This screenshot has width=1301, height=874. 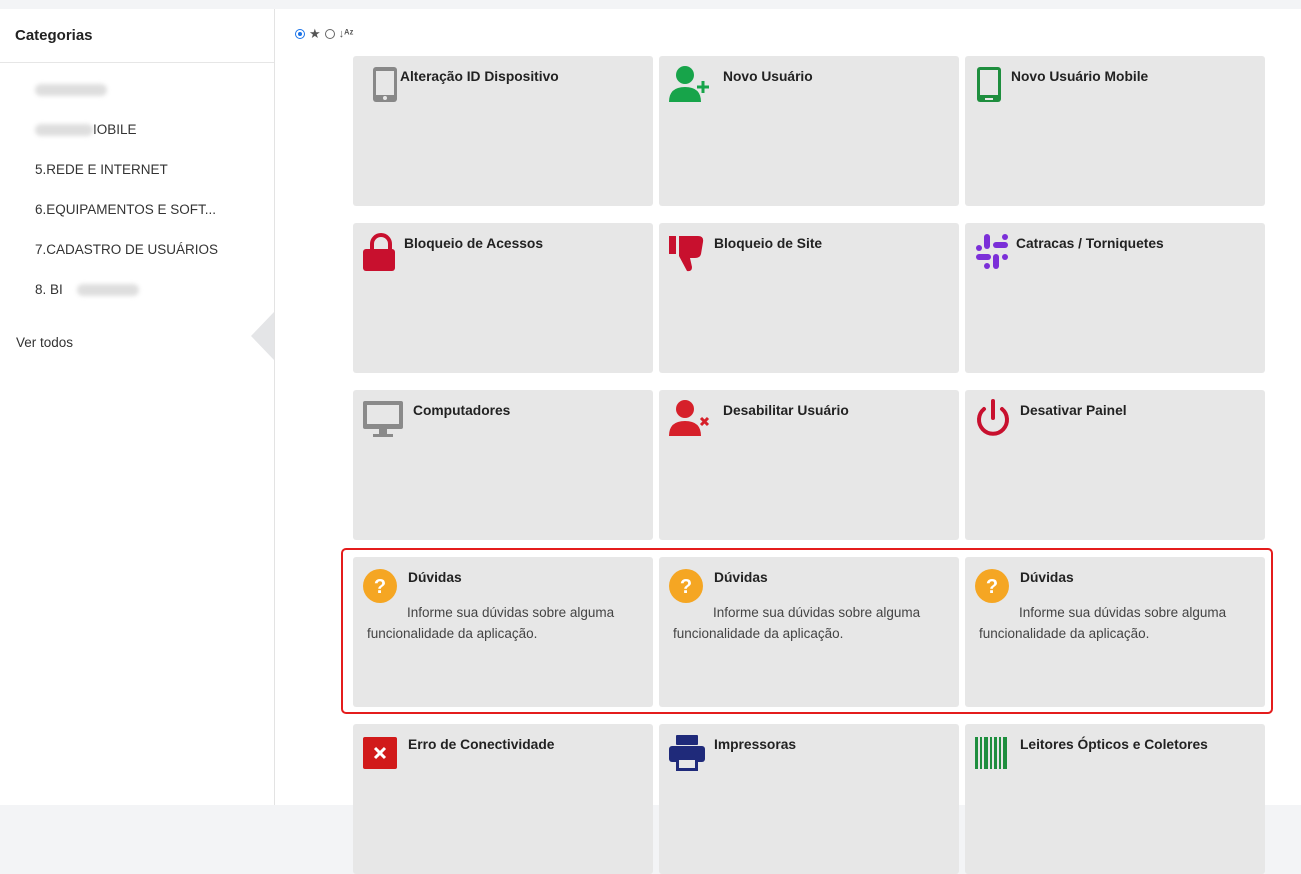 What do you see at coordinates (101, 169) in the screenshot?
I see `category-label: 5.REDE E INTERNET` at bounding box center [101, 169].